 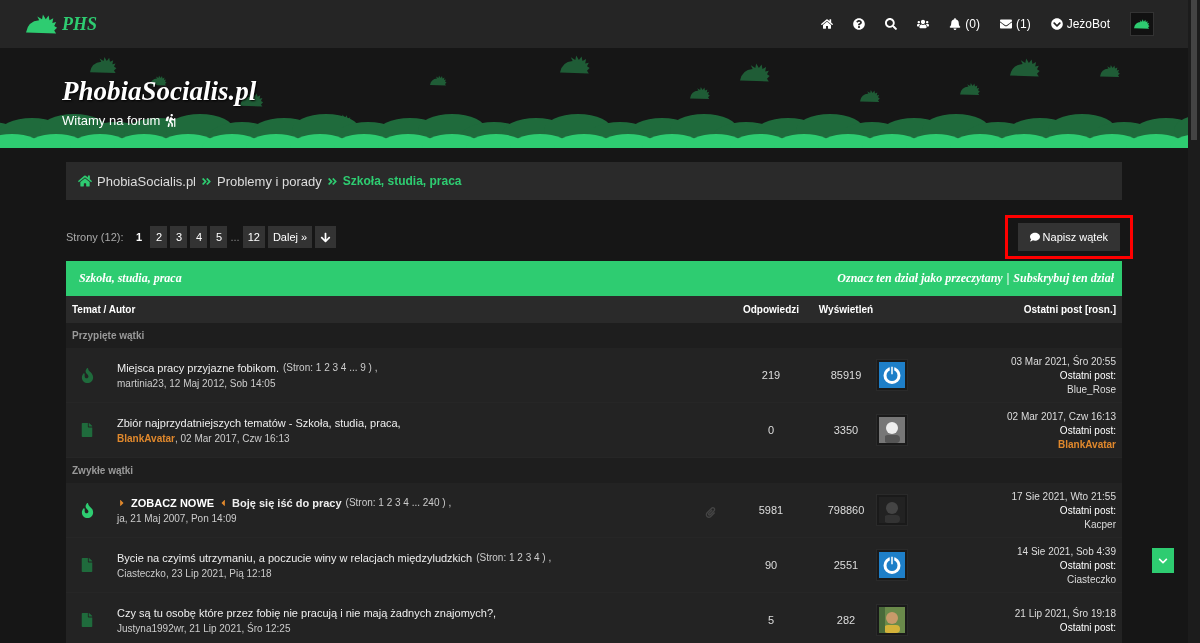 I want to click on thread-pages: (Stron: 1 2 3 4 ... 9 ) ,, so click(x=330, y=367).